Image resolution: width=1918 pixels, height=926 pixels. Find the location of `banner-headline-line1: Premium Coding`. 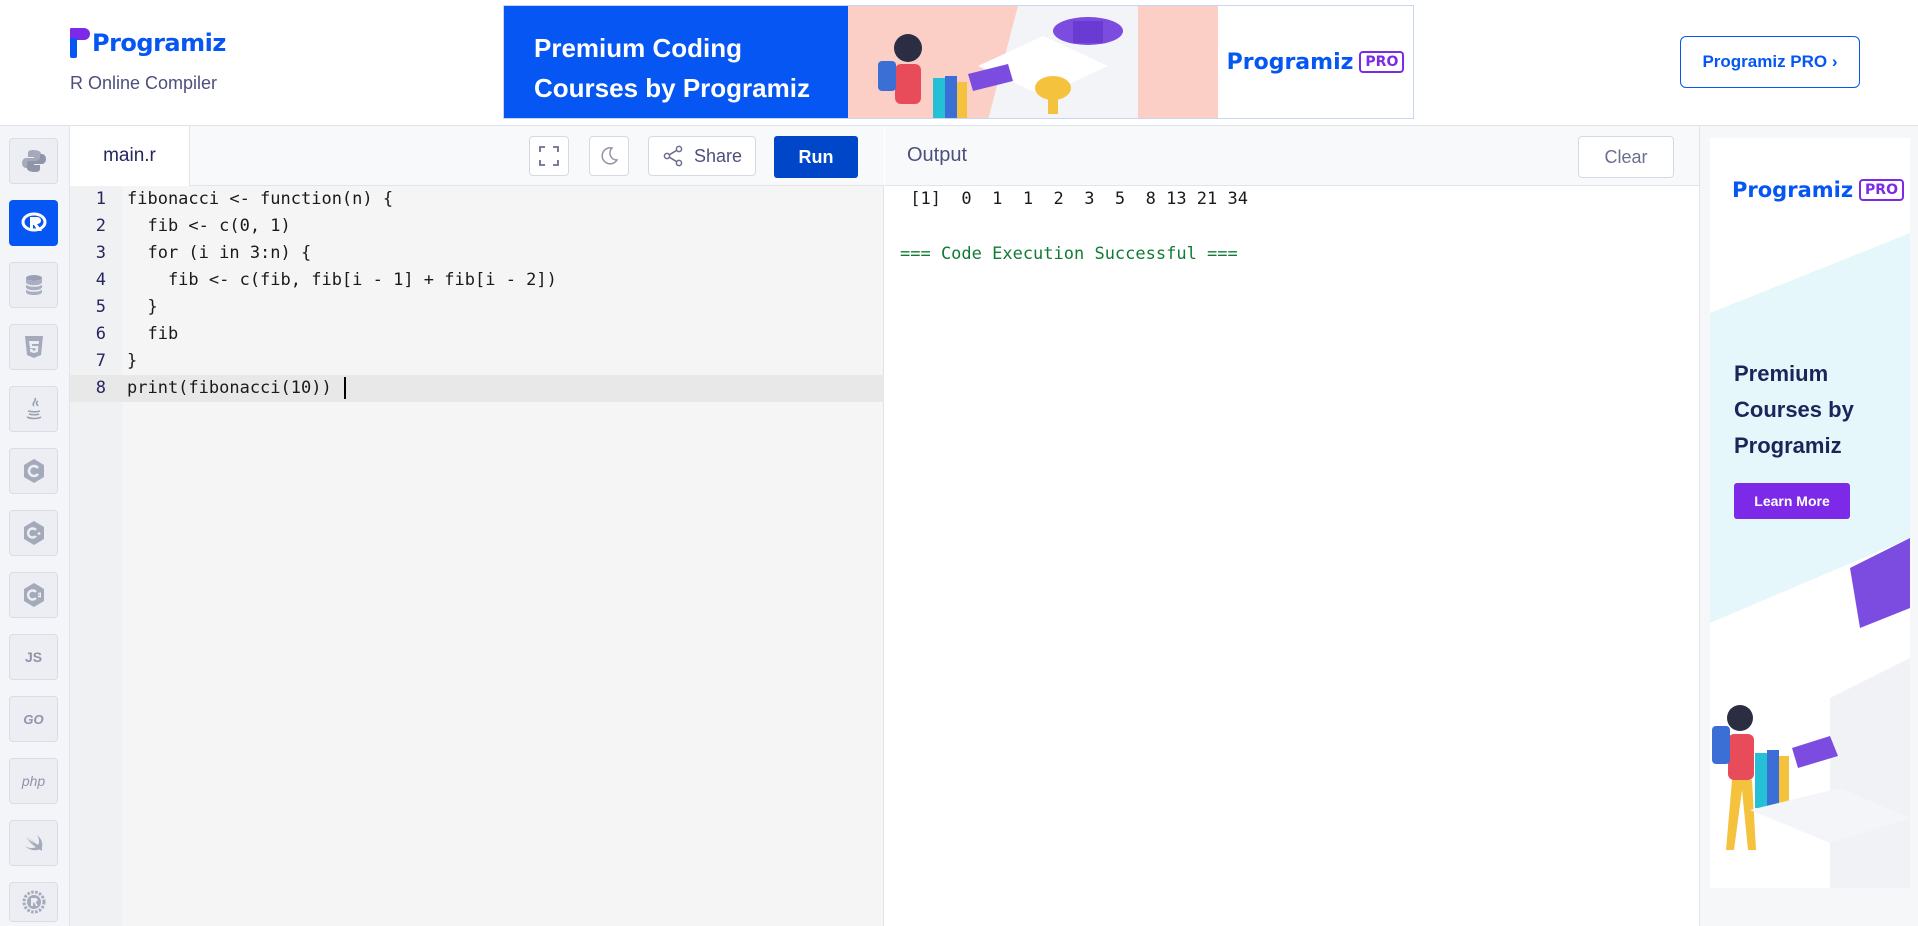

banner-headline-line1: Premium Coding is located at coordinates (638, 48).